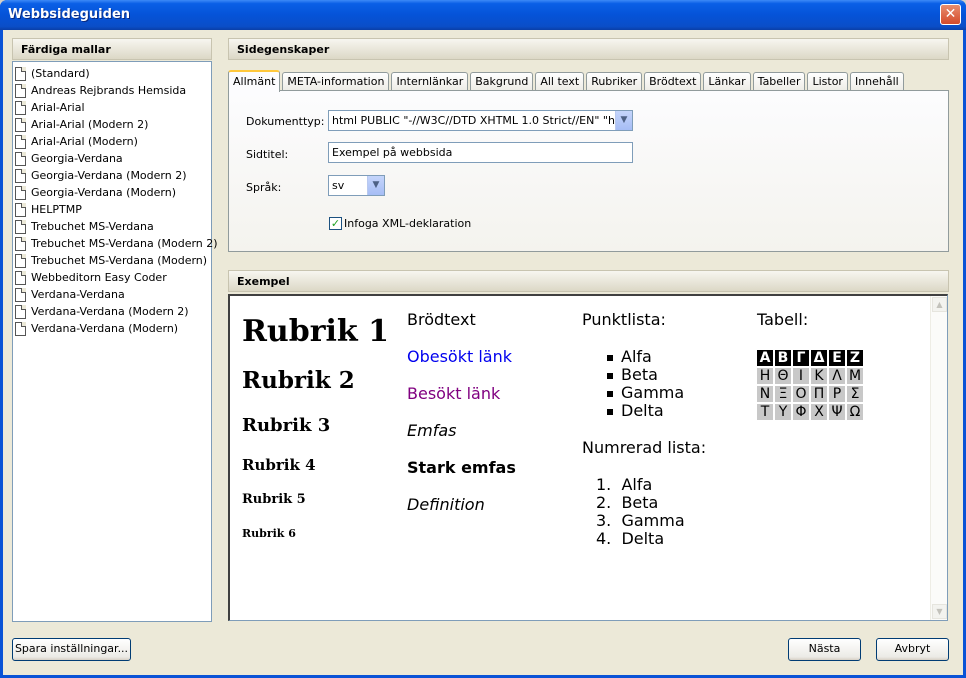 The width and height of the screenshot is (966, 678). Describe the element at coordinates (69, 14) in the screenshot. I see `window-title: Webbsideguiden` at that location.